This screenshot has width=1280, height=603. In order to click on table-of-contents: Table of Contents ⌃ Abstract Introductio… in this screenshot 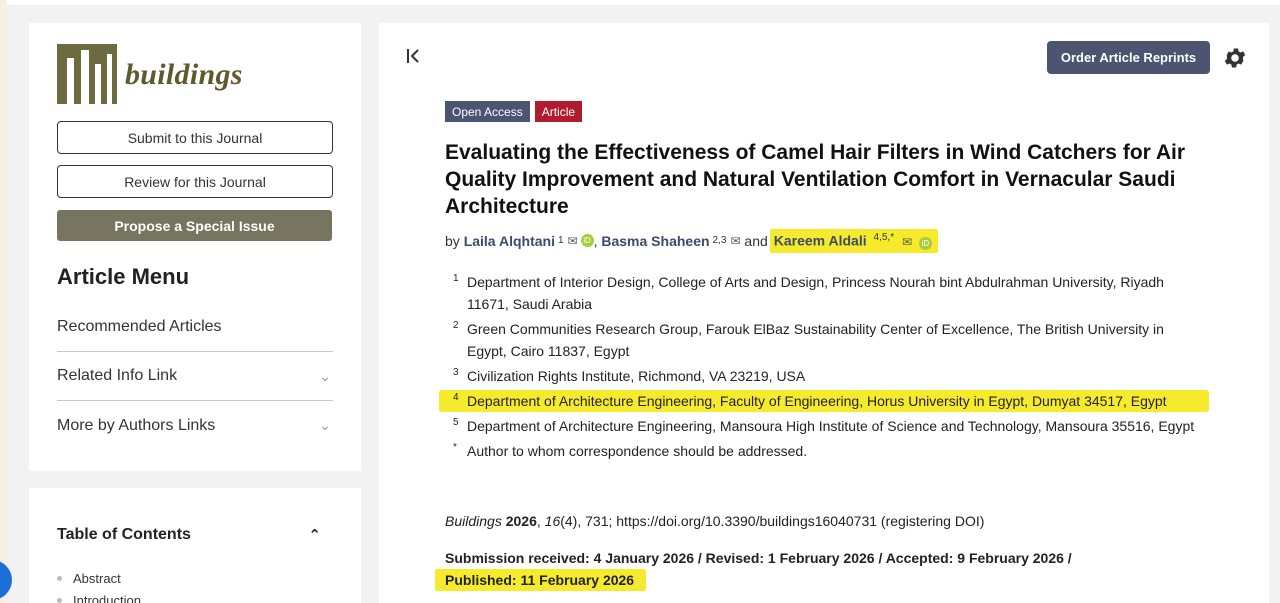, I will do `click(195, 545)`.